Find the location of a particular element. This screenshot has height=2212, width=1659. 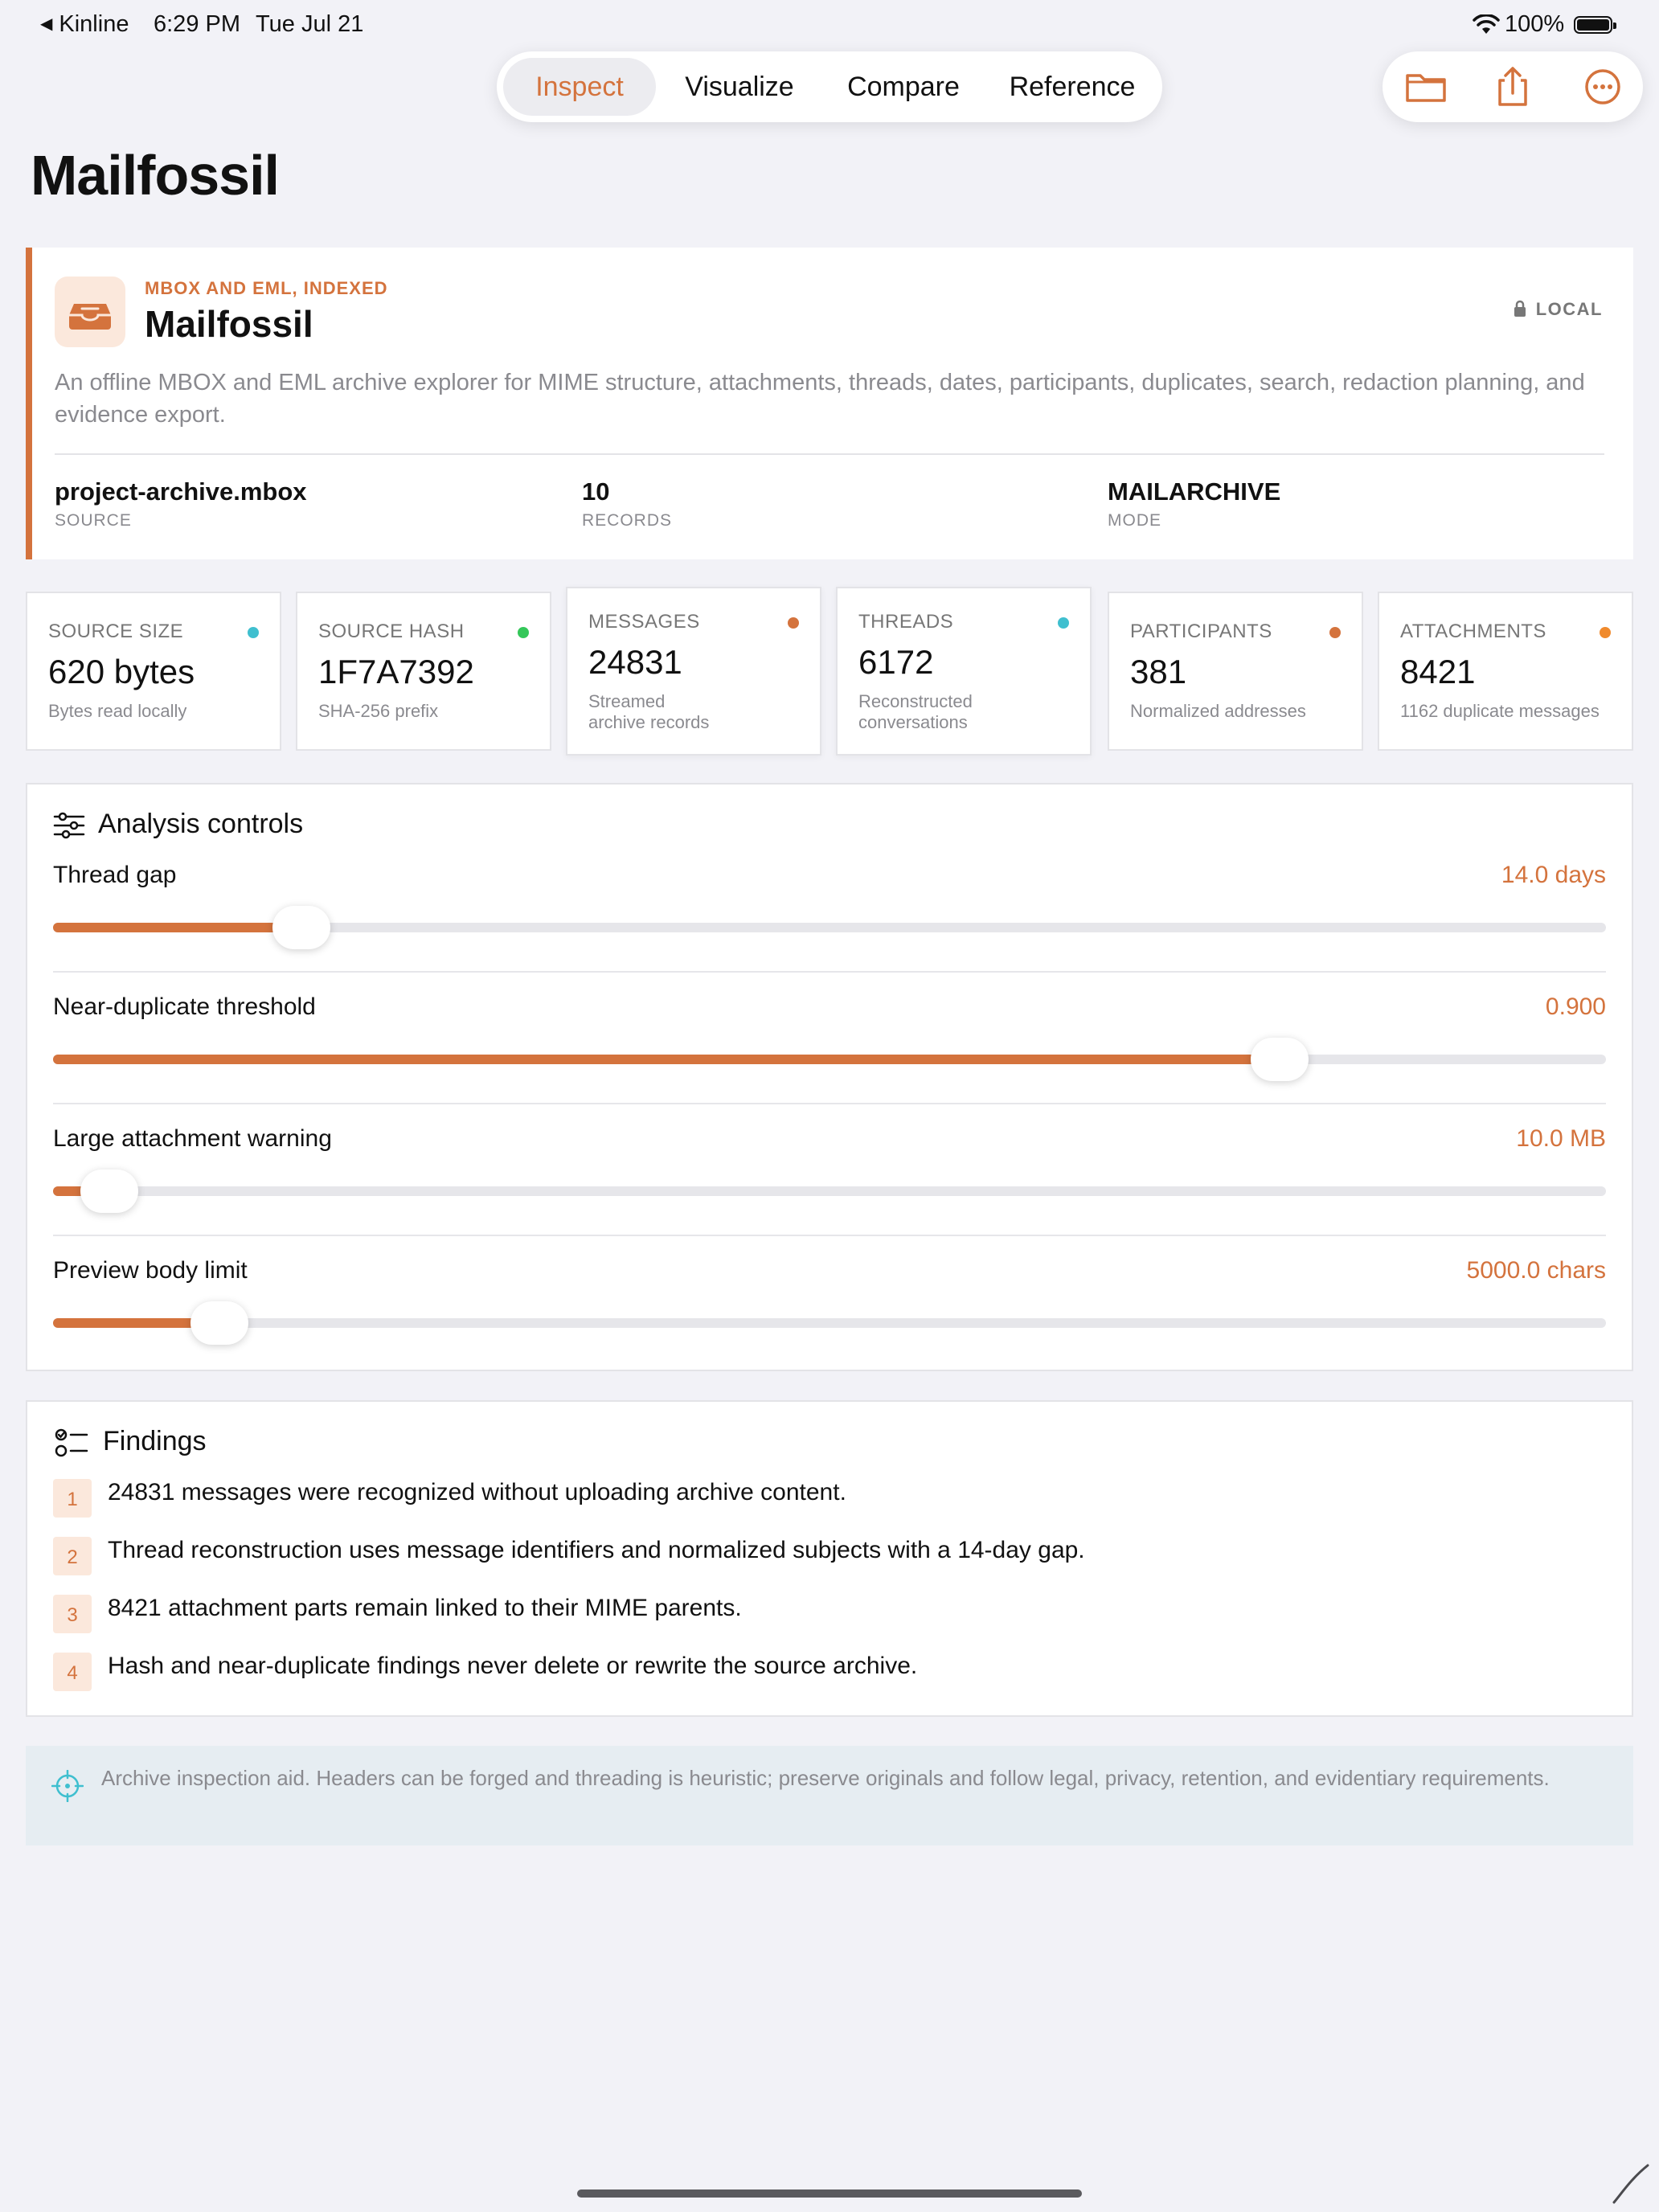

status-date: Tue Jul 21 is located at coordinates (310, 24).